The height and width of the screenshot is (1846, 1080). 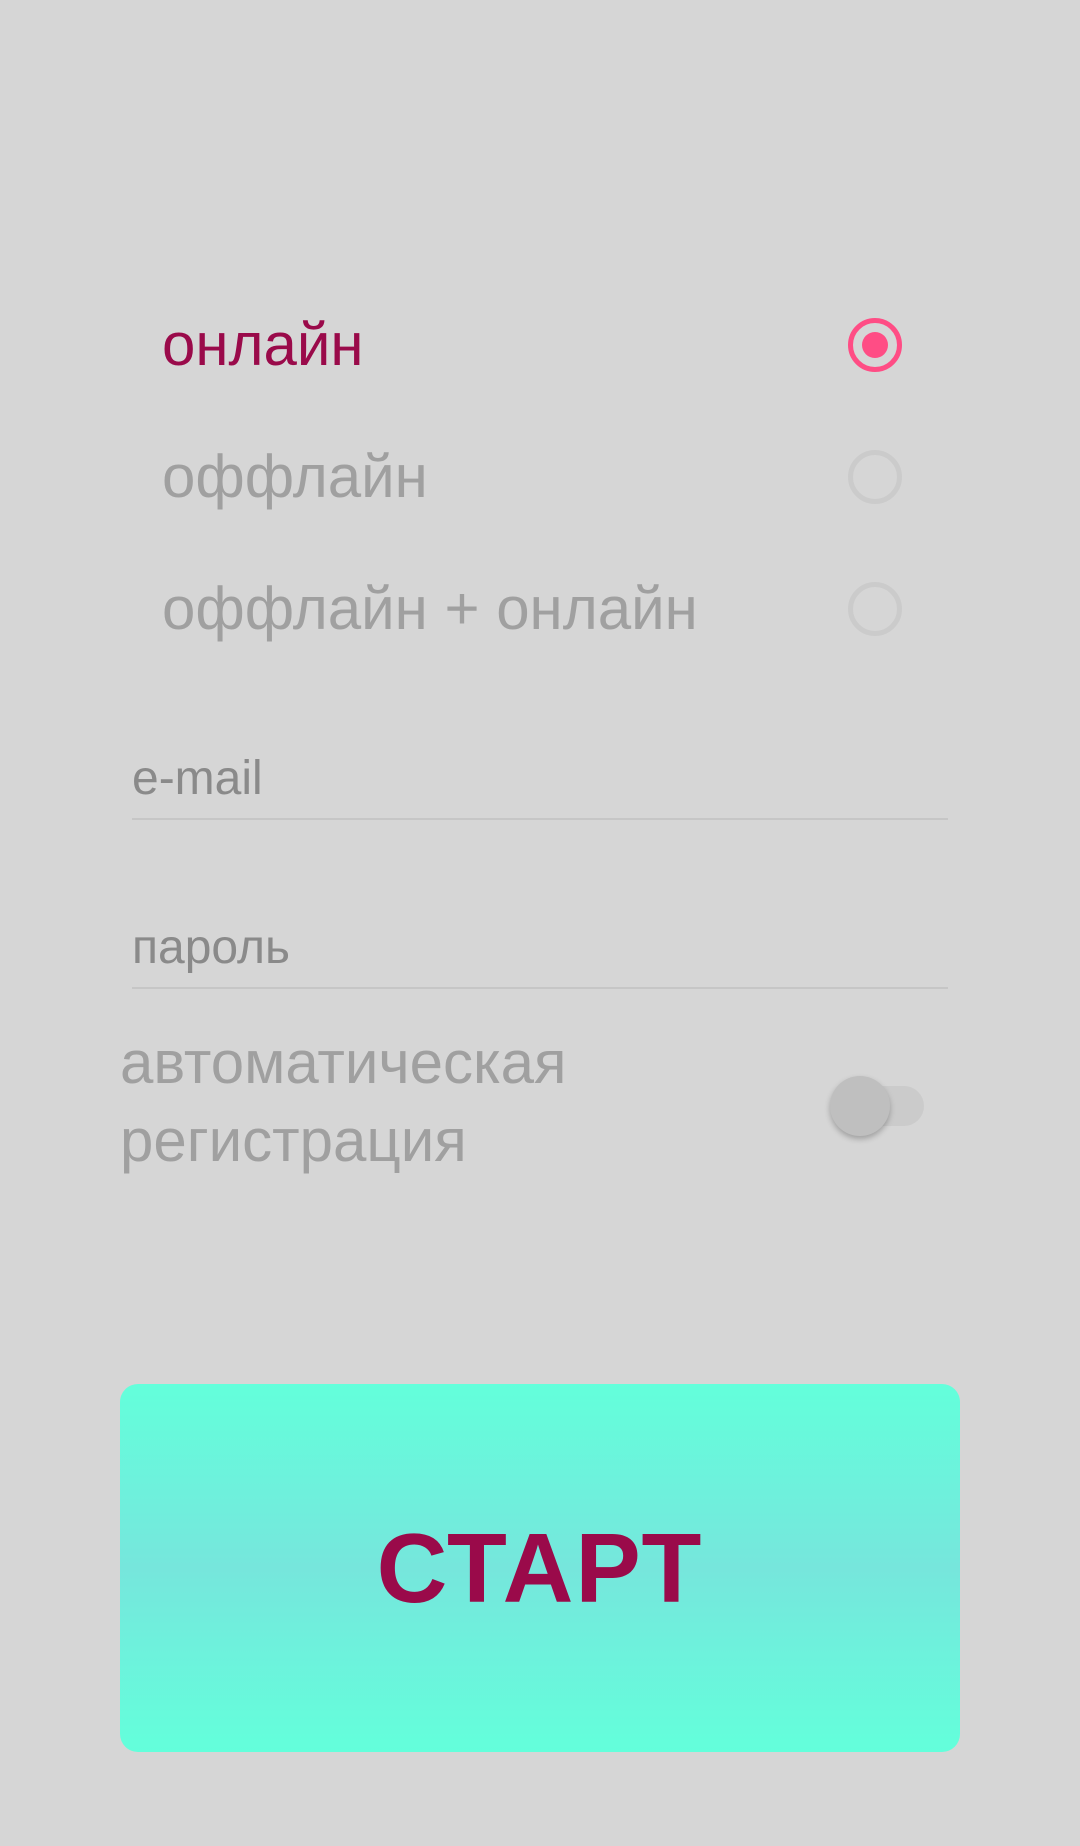 I want to click on auto-registration-row: автоматическая регистрация, so click(x=525, y=1104).